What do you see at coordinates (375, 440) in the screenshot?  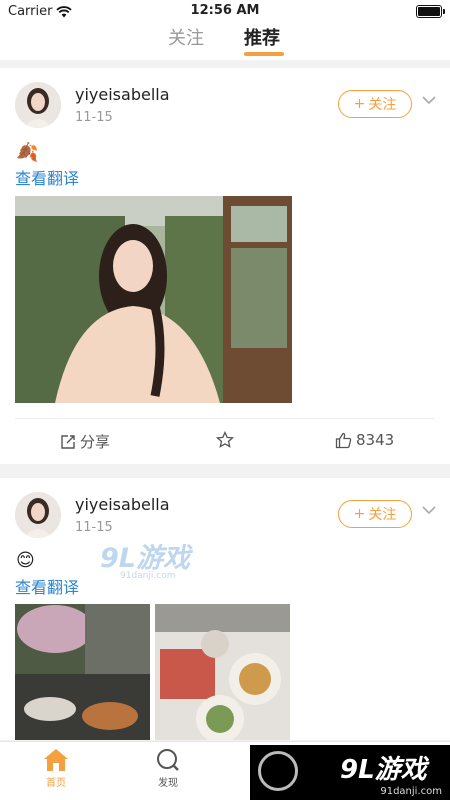 I see `like-count: 8343` at bounding box center [375, 440].